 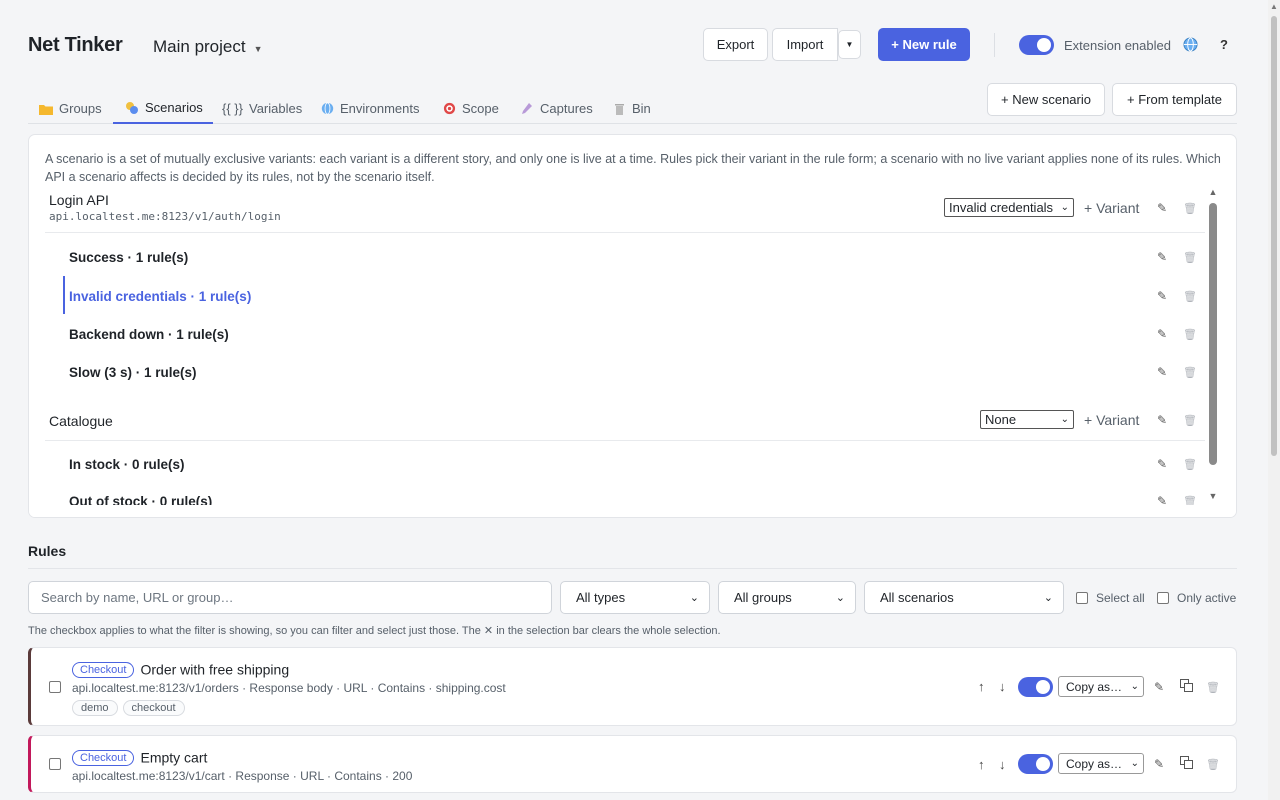 What do you see at coordinates (1046, 99) in the screenshot?
I see `new-scenario-button: + New scenario` at bounding box center [1046, 99].